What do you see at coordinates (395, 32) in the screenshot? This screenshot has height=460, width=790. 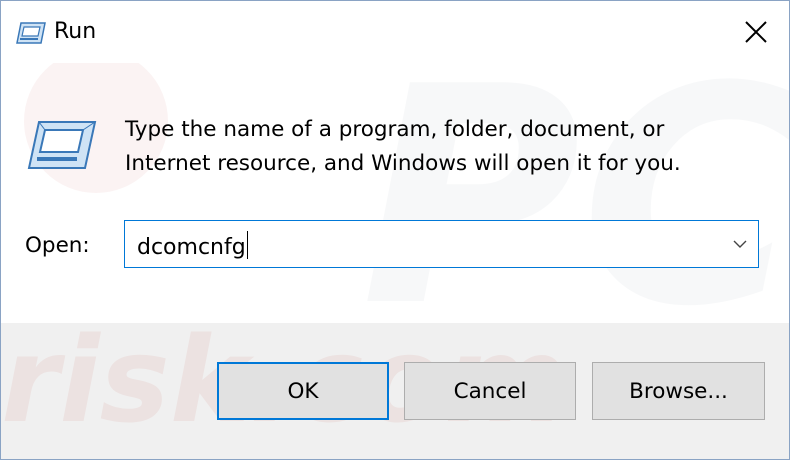 I see `title-bar: Run` at bounding box center [395, 32].